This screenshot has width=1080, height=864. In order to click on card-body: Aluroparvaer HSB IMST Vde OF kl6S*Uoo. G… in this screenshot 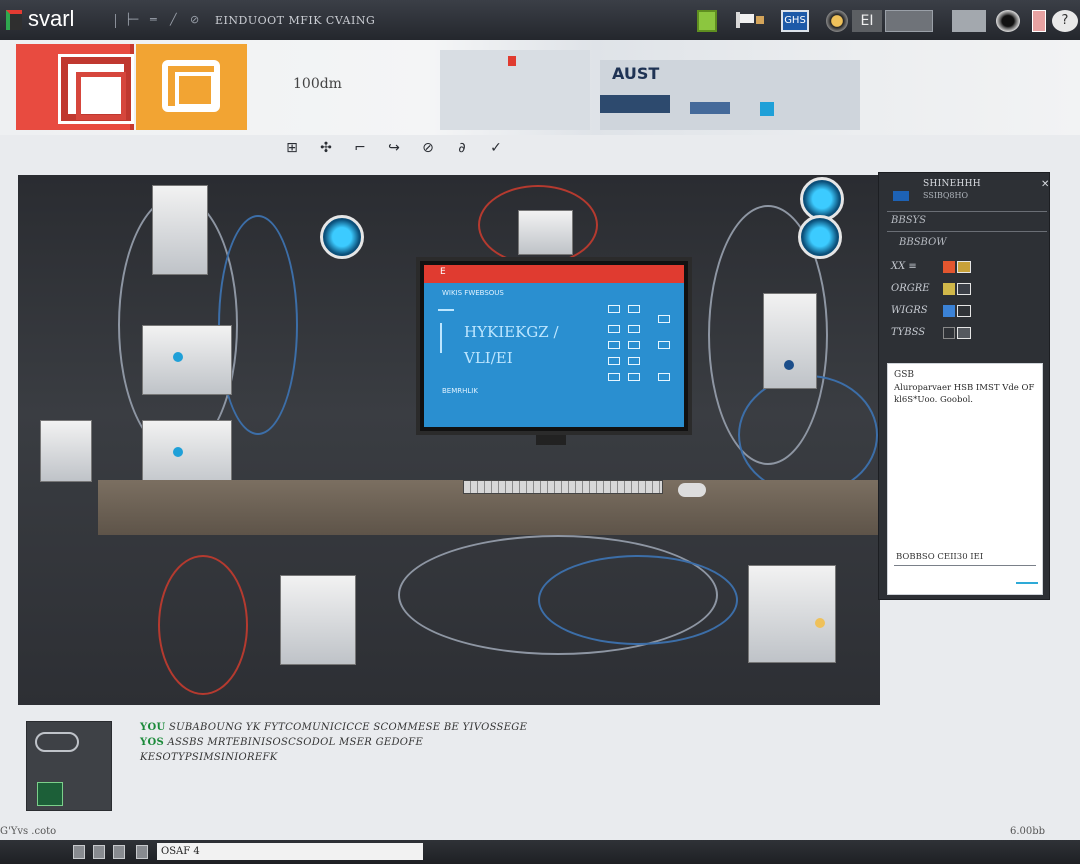, I will do `click(964, 394)`.